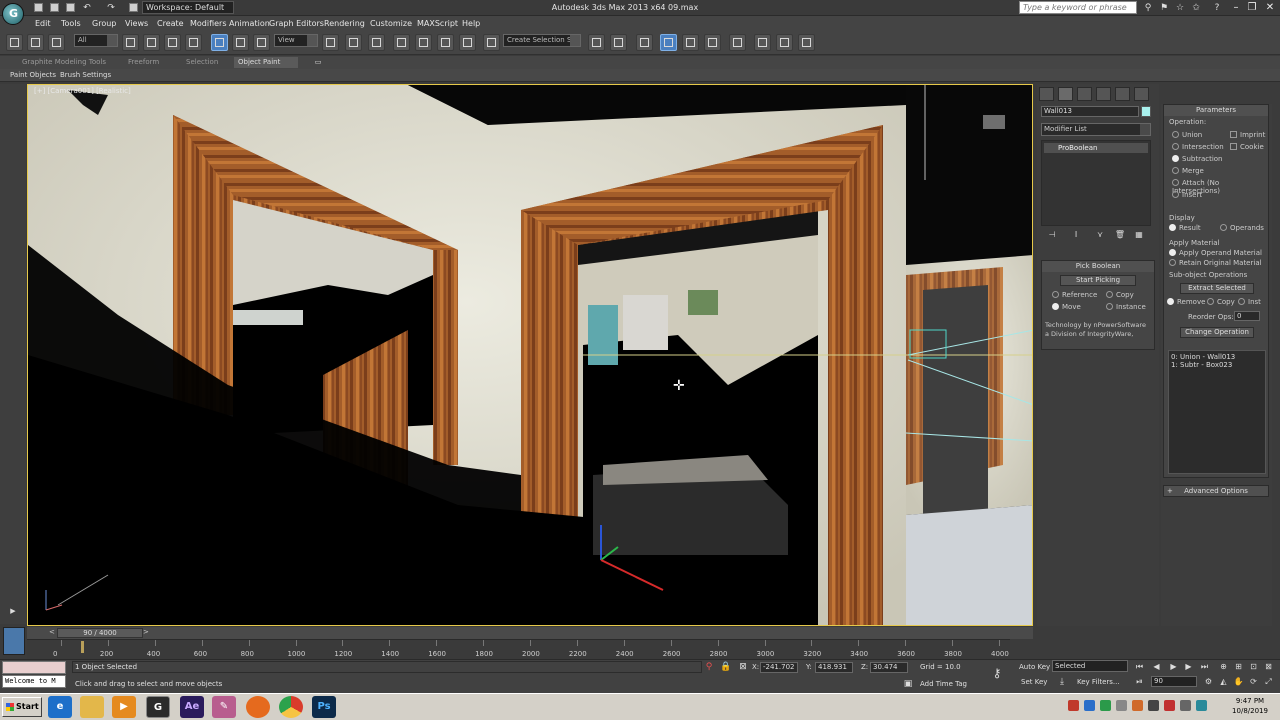 This screenshot has height=720, width=1280. What do you see at coordinates (1223, 666) in the screenshot?
I see `zoom-icon: ⊕` at bounding box center [1223, 666].